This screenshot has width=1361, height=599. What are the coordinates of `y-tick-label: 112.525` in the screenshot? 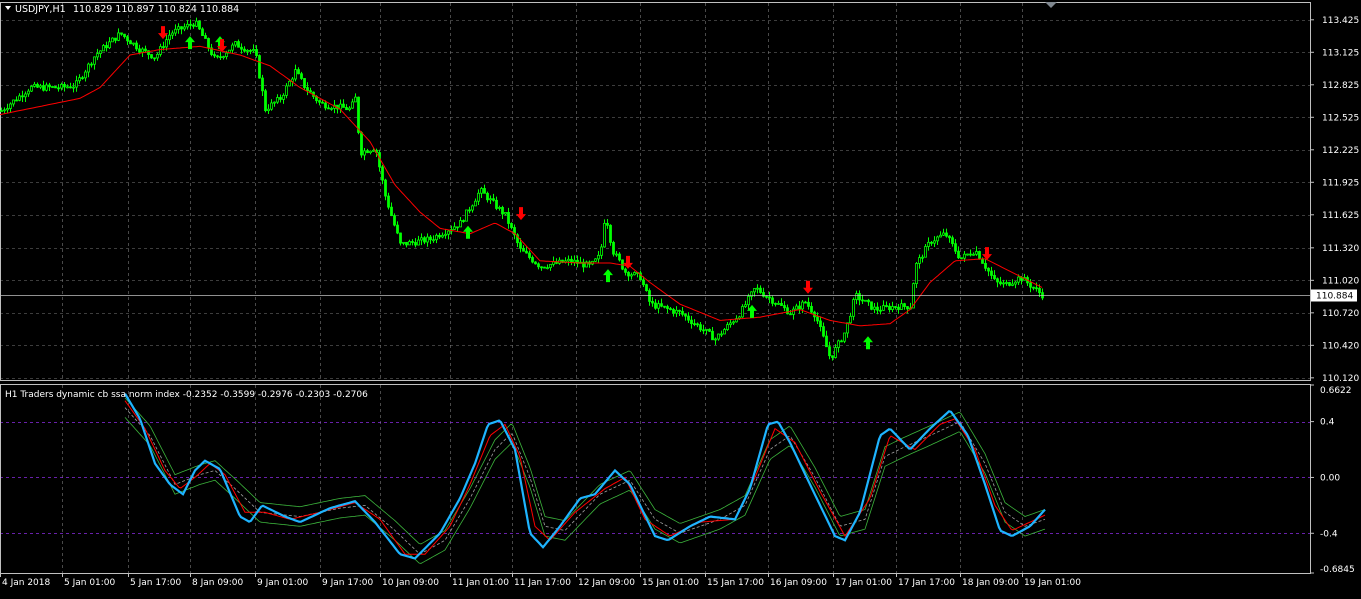 It's located at (1340, 118).